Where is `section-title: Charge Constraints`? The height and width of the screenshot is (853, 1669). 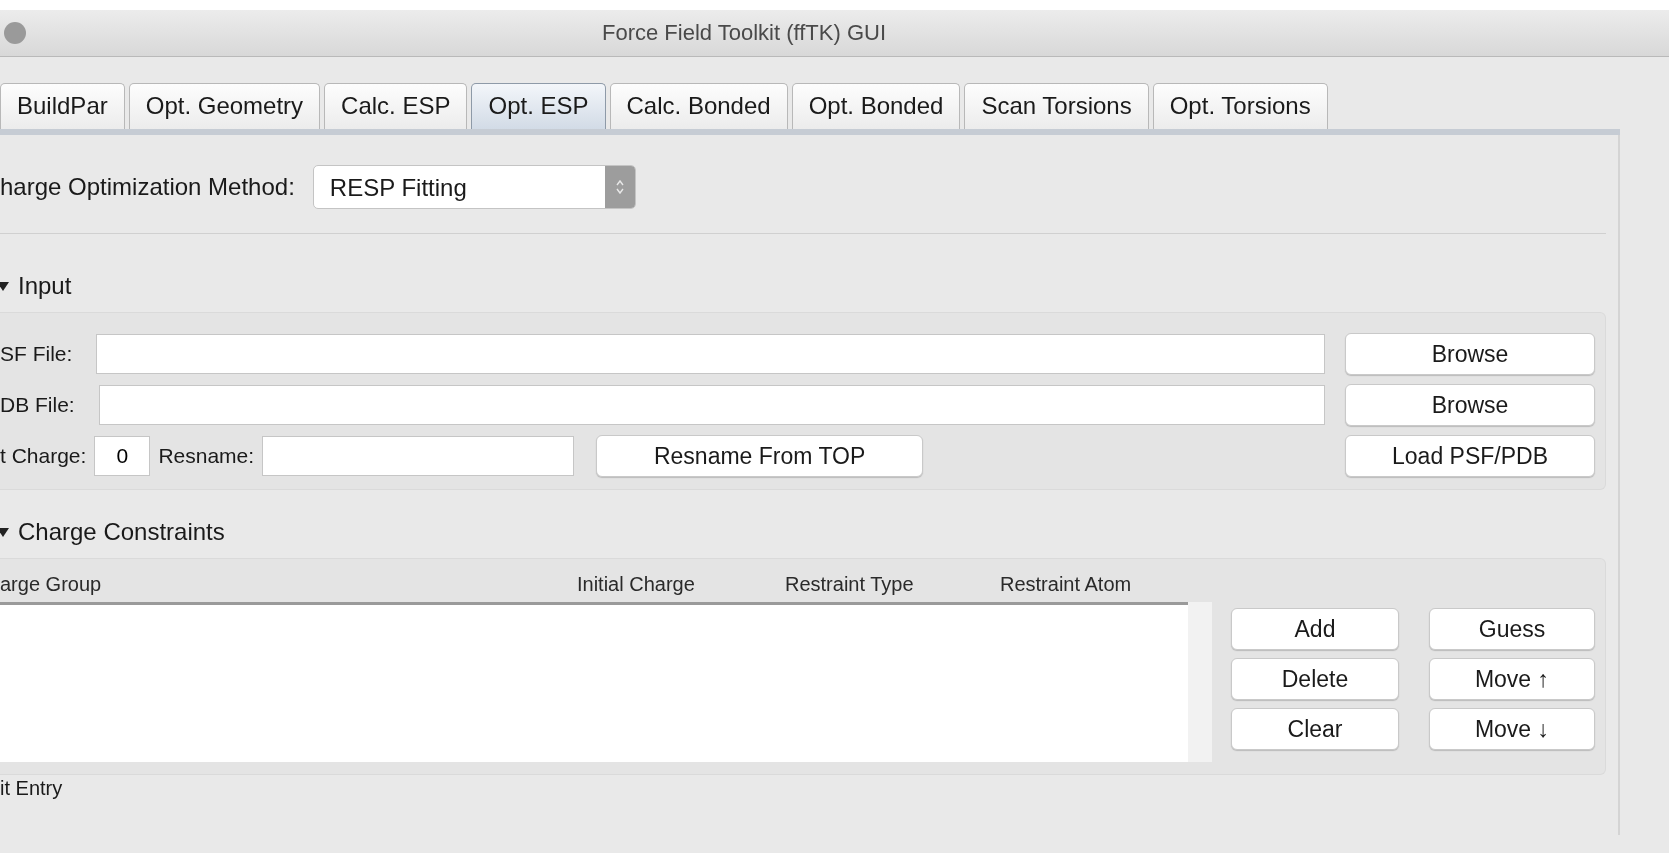 section-title: Charge Constraints is located at coordinates (121, 532).